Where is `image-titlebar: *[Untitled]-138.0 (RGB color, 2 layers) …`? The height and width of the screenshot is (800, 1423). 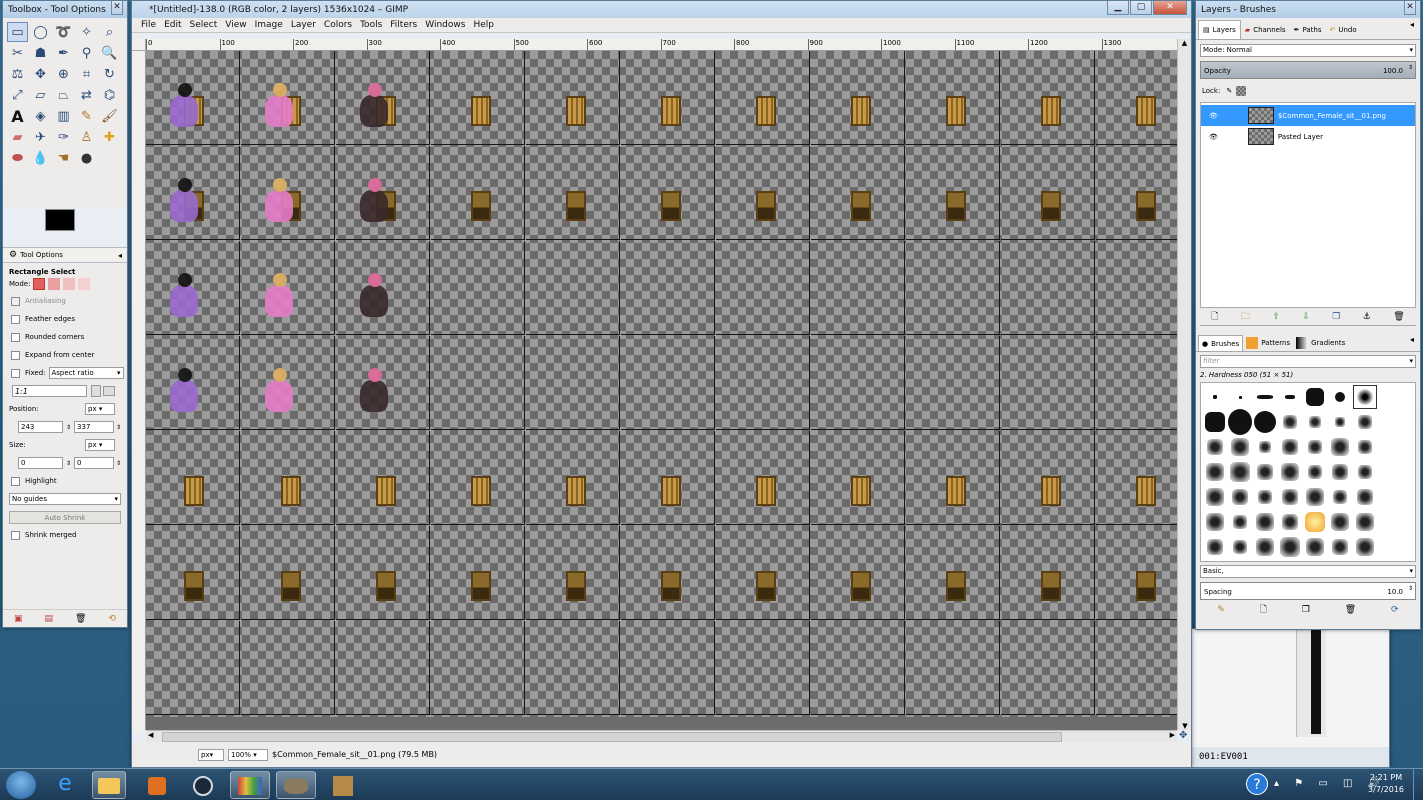
image-titlebar: *[Untitled]-138.0 (RGB color, 2 layers) … is located at coordinates (661, 9).